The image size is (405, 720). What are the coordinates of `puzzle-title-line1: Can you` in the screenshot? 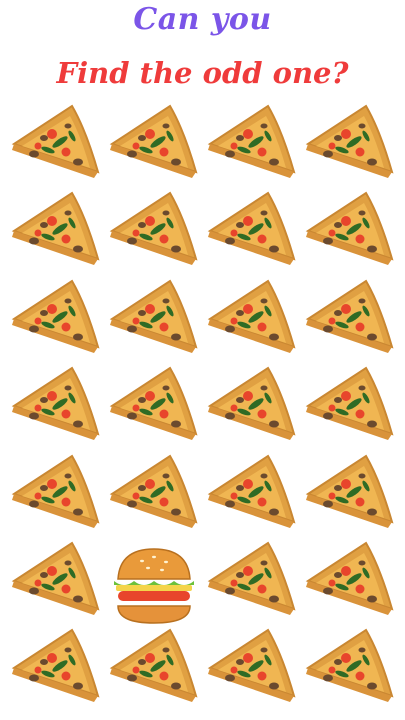 It's located at (202, 19).